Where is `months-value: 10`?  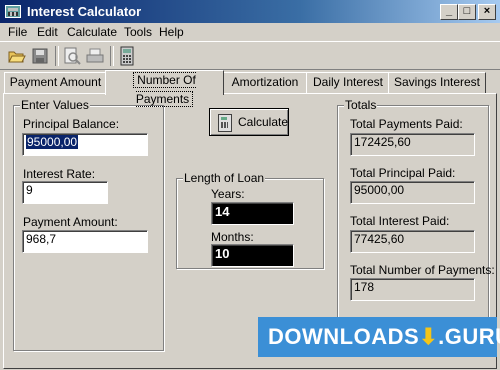
months-value: 10 is located at coordinates (252, 255).